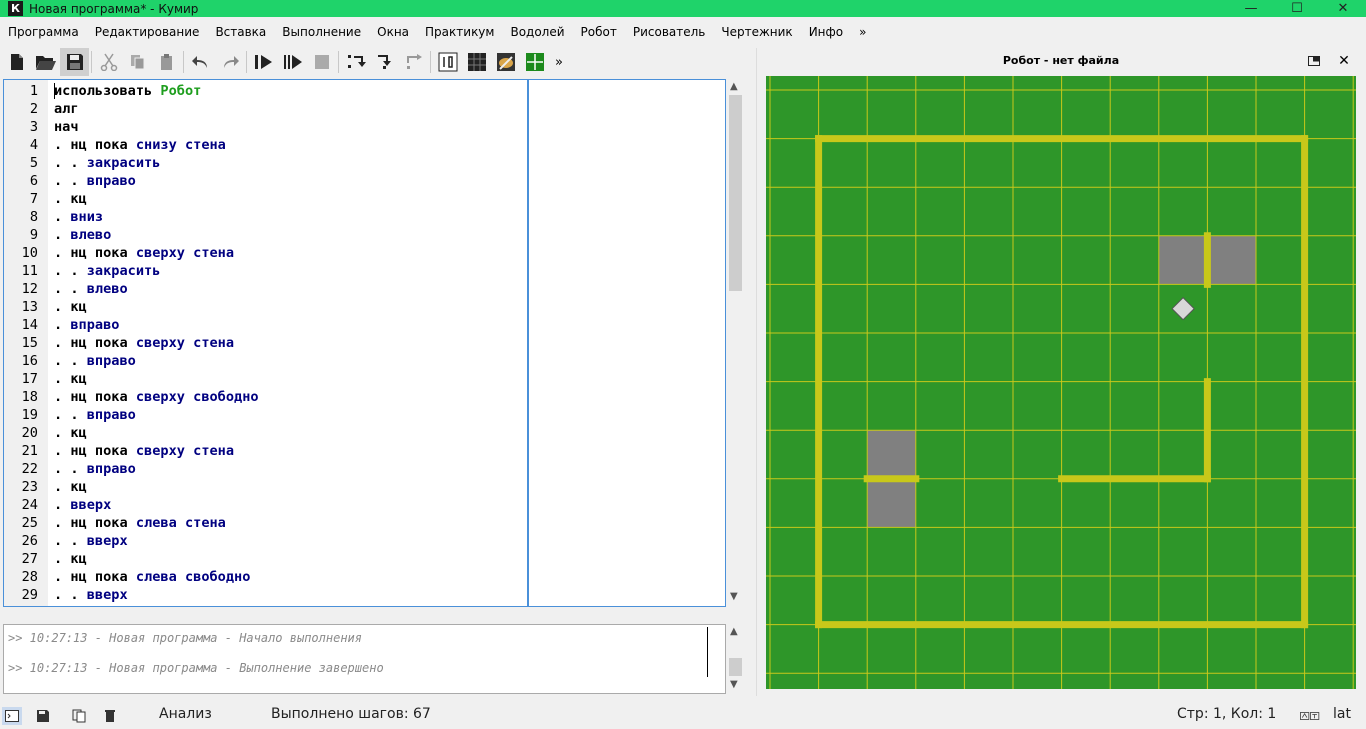 Image resolution: width=1366 pixels, height=729 pixels. What do you see at coordinates (266, 109) in the screenshot?
I see `code-line: 2 алг` at bounding box center [266, 109].